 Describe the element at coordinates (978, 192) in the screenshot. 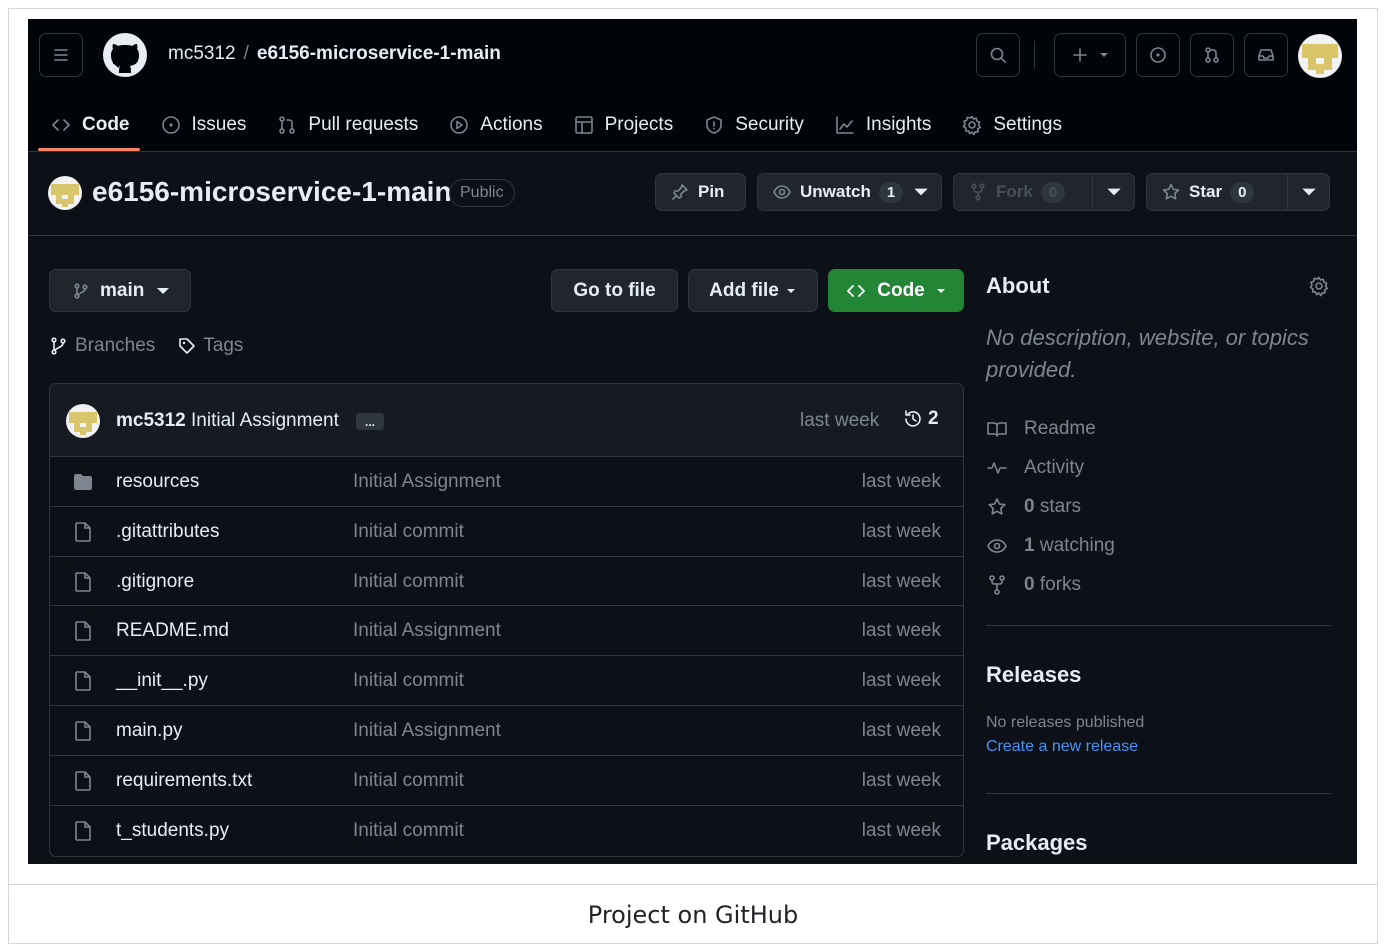

I see `repo-forked-icon` at that location.